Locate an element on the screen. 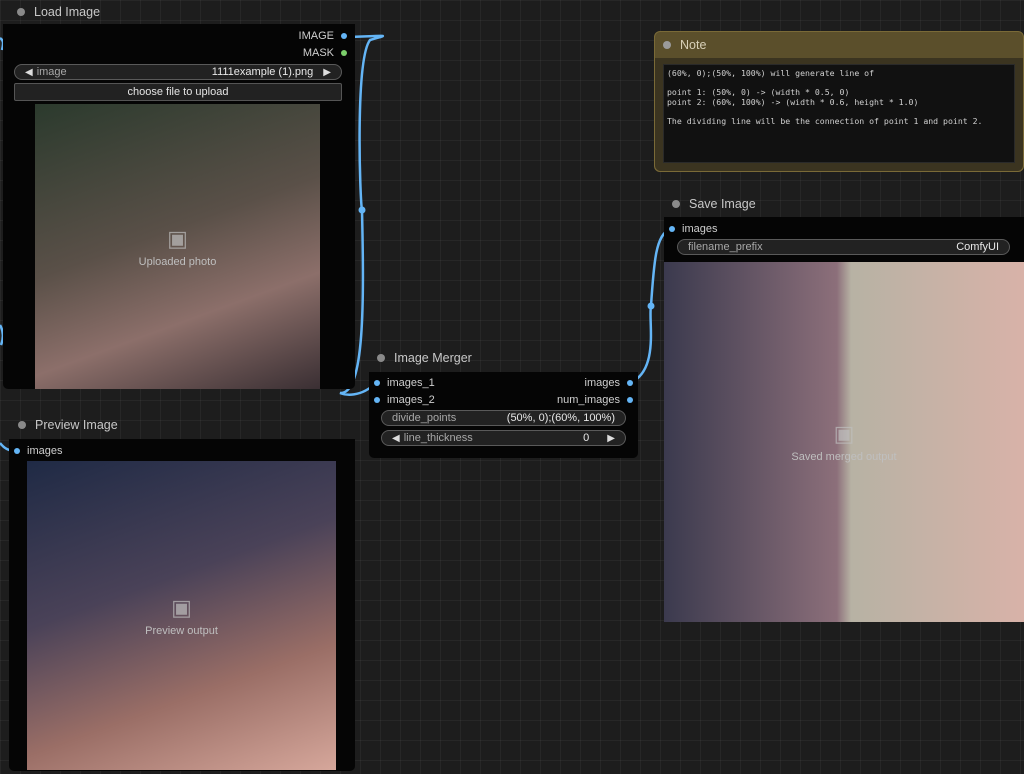 The image size is (1024, 774). node-body: images ▣ Preview output is located at coordinates (182, 605).